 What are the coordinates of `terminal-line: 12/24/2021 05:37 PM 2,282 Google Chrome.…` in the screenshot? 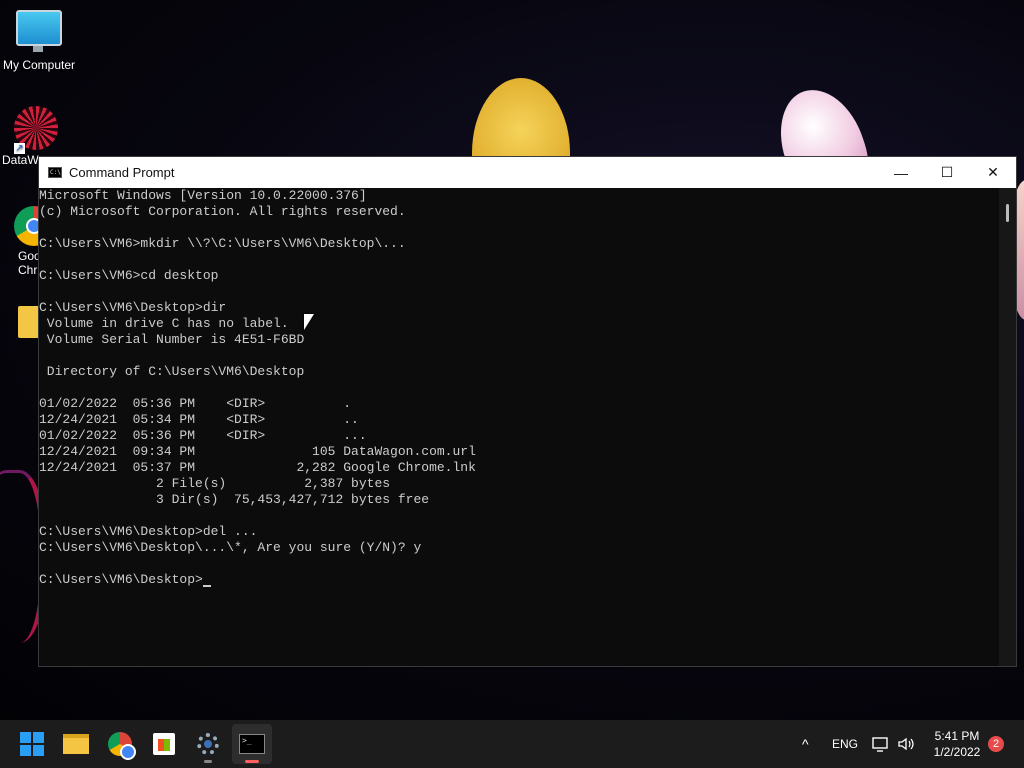 It's located at (257, 467).